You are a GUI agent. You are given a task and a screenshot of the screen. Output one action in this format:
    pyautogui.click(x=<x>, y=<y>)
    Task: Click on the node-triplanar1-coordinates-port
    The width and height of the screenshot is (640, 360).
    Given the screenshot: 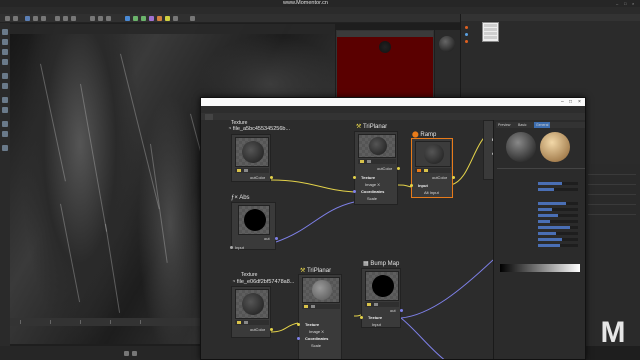 What is the action you would take?
    pyautogui.click(x=354, y=191)
    